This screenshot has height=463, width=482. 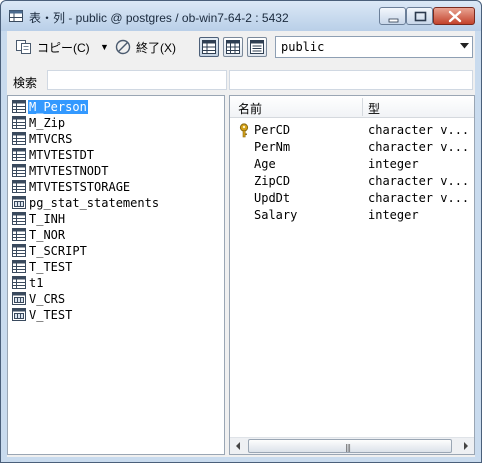 I want to click on toolbar: コピー(C) ▼ 終了(X) public, so click(x=241, y=48).